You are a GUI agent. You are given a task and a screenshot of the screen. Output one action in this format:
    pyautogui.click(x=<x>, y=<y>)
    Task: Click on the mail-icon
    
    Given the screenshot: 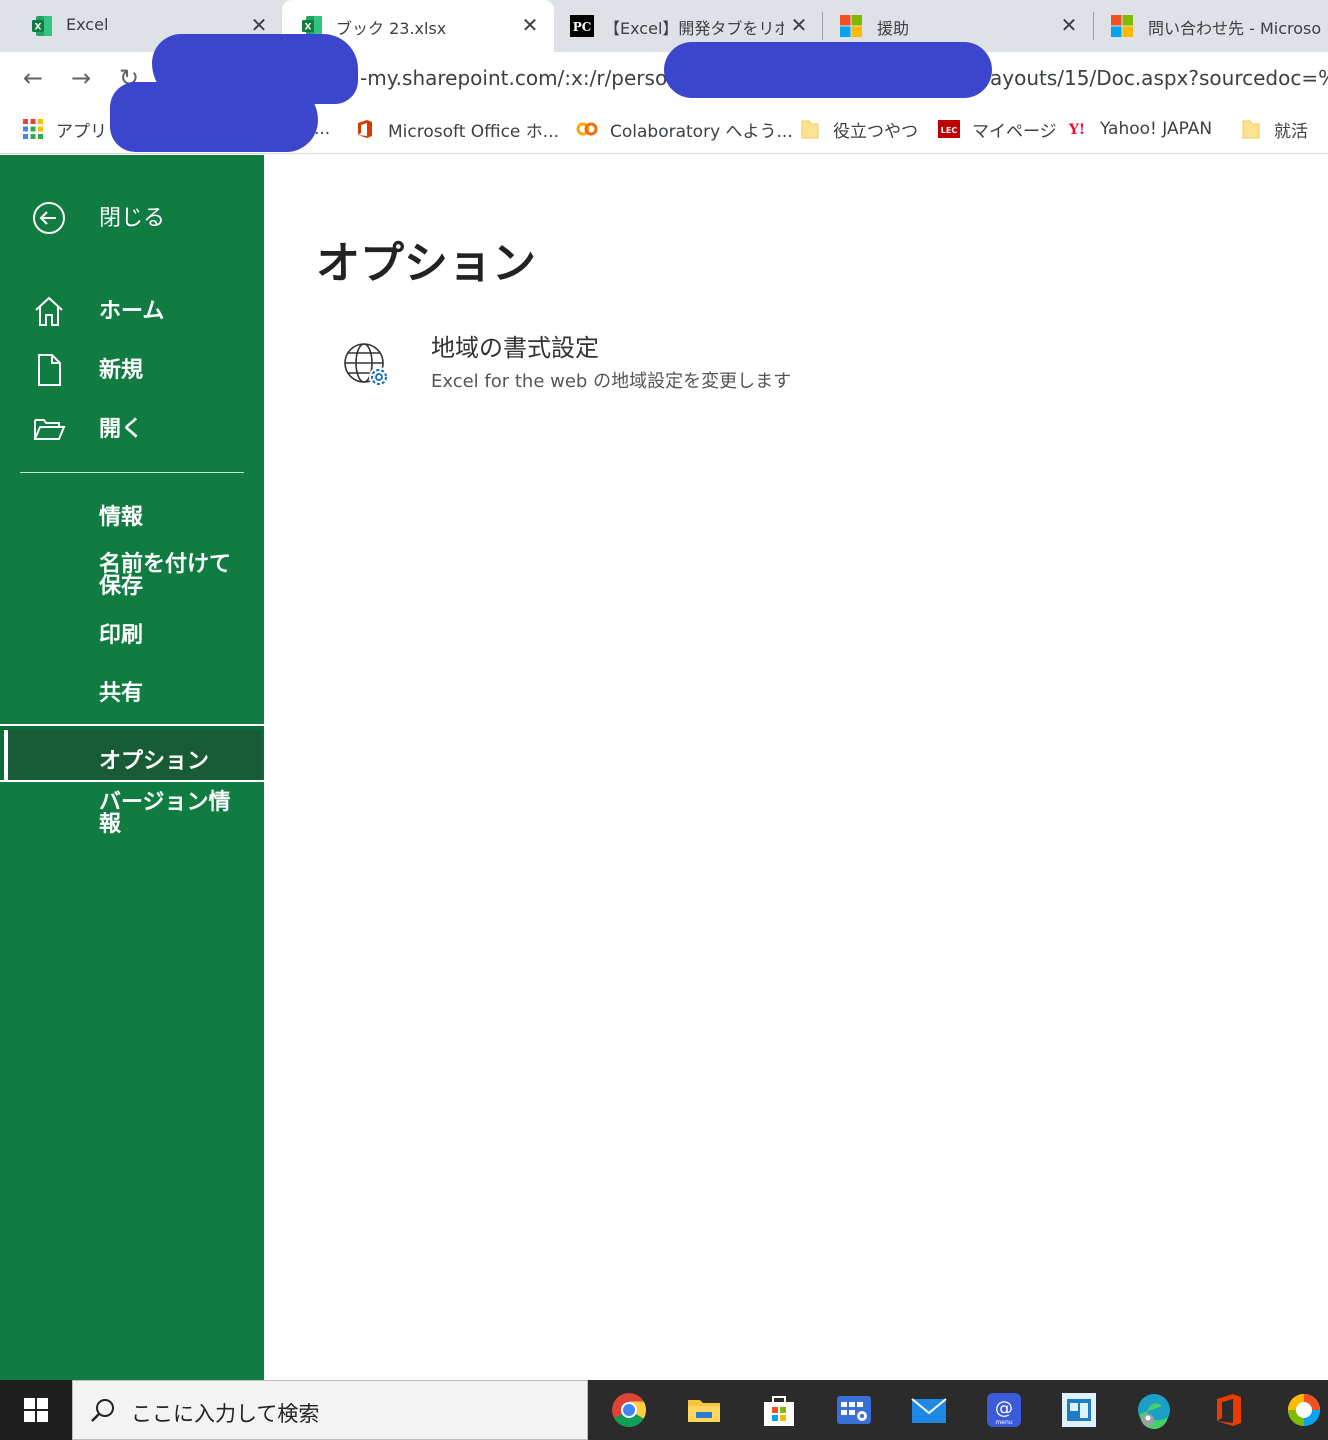 What is the action you would take?
    pyautogui.click(x=929, y=1410)
    